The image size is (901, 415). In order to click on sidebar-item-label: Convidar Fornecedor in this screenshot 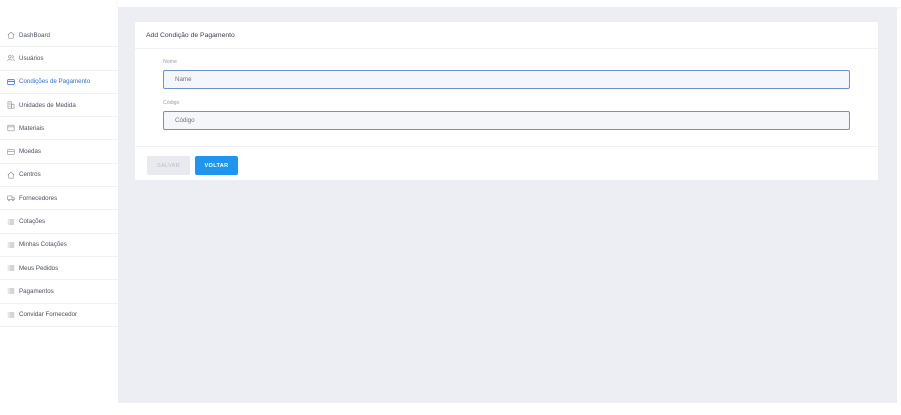, I will do `click(48, 315)`.